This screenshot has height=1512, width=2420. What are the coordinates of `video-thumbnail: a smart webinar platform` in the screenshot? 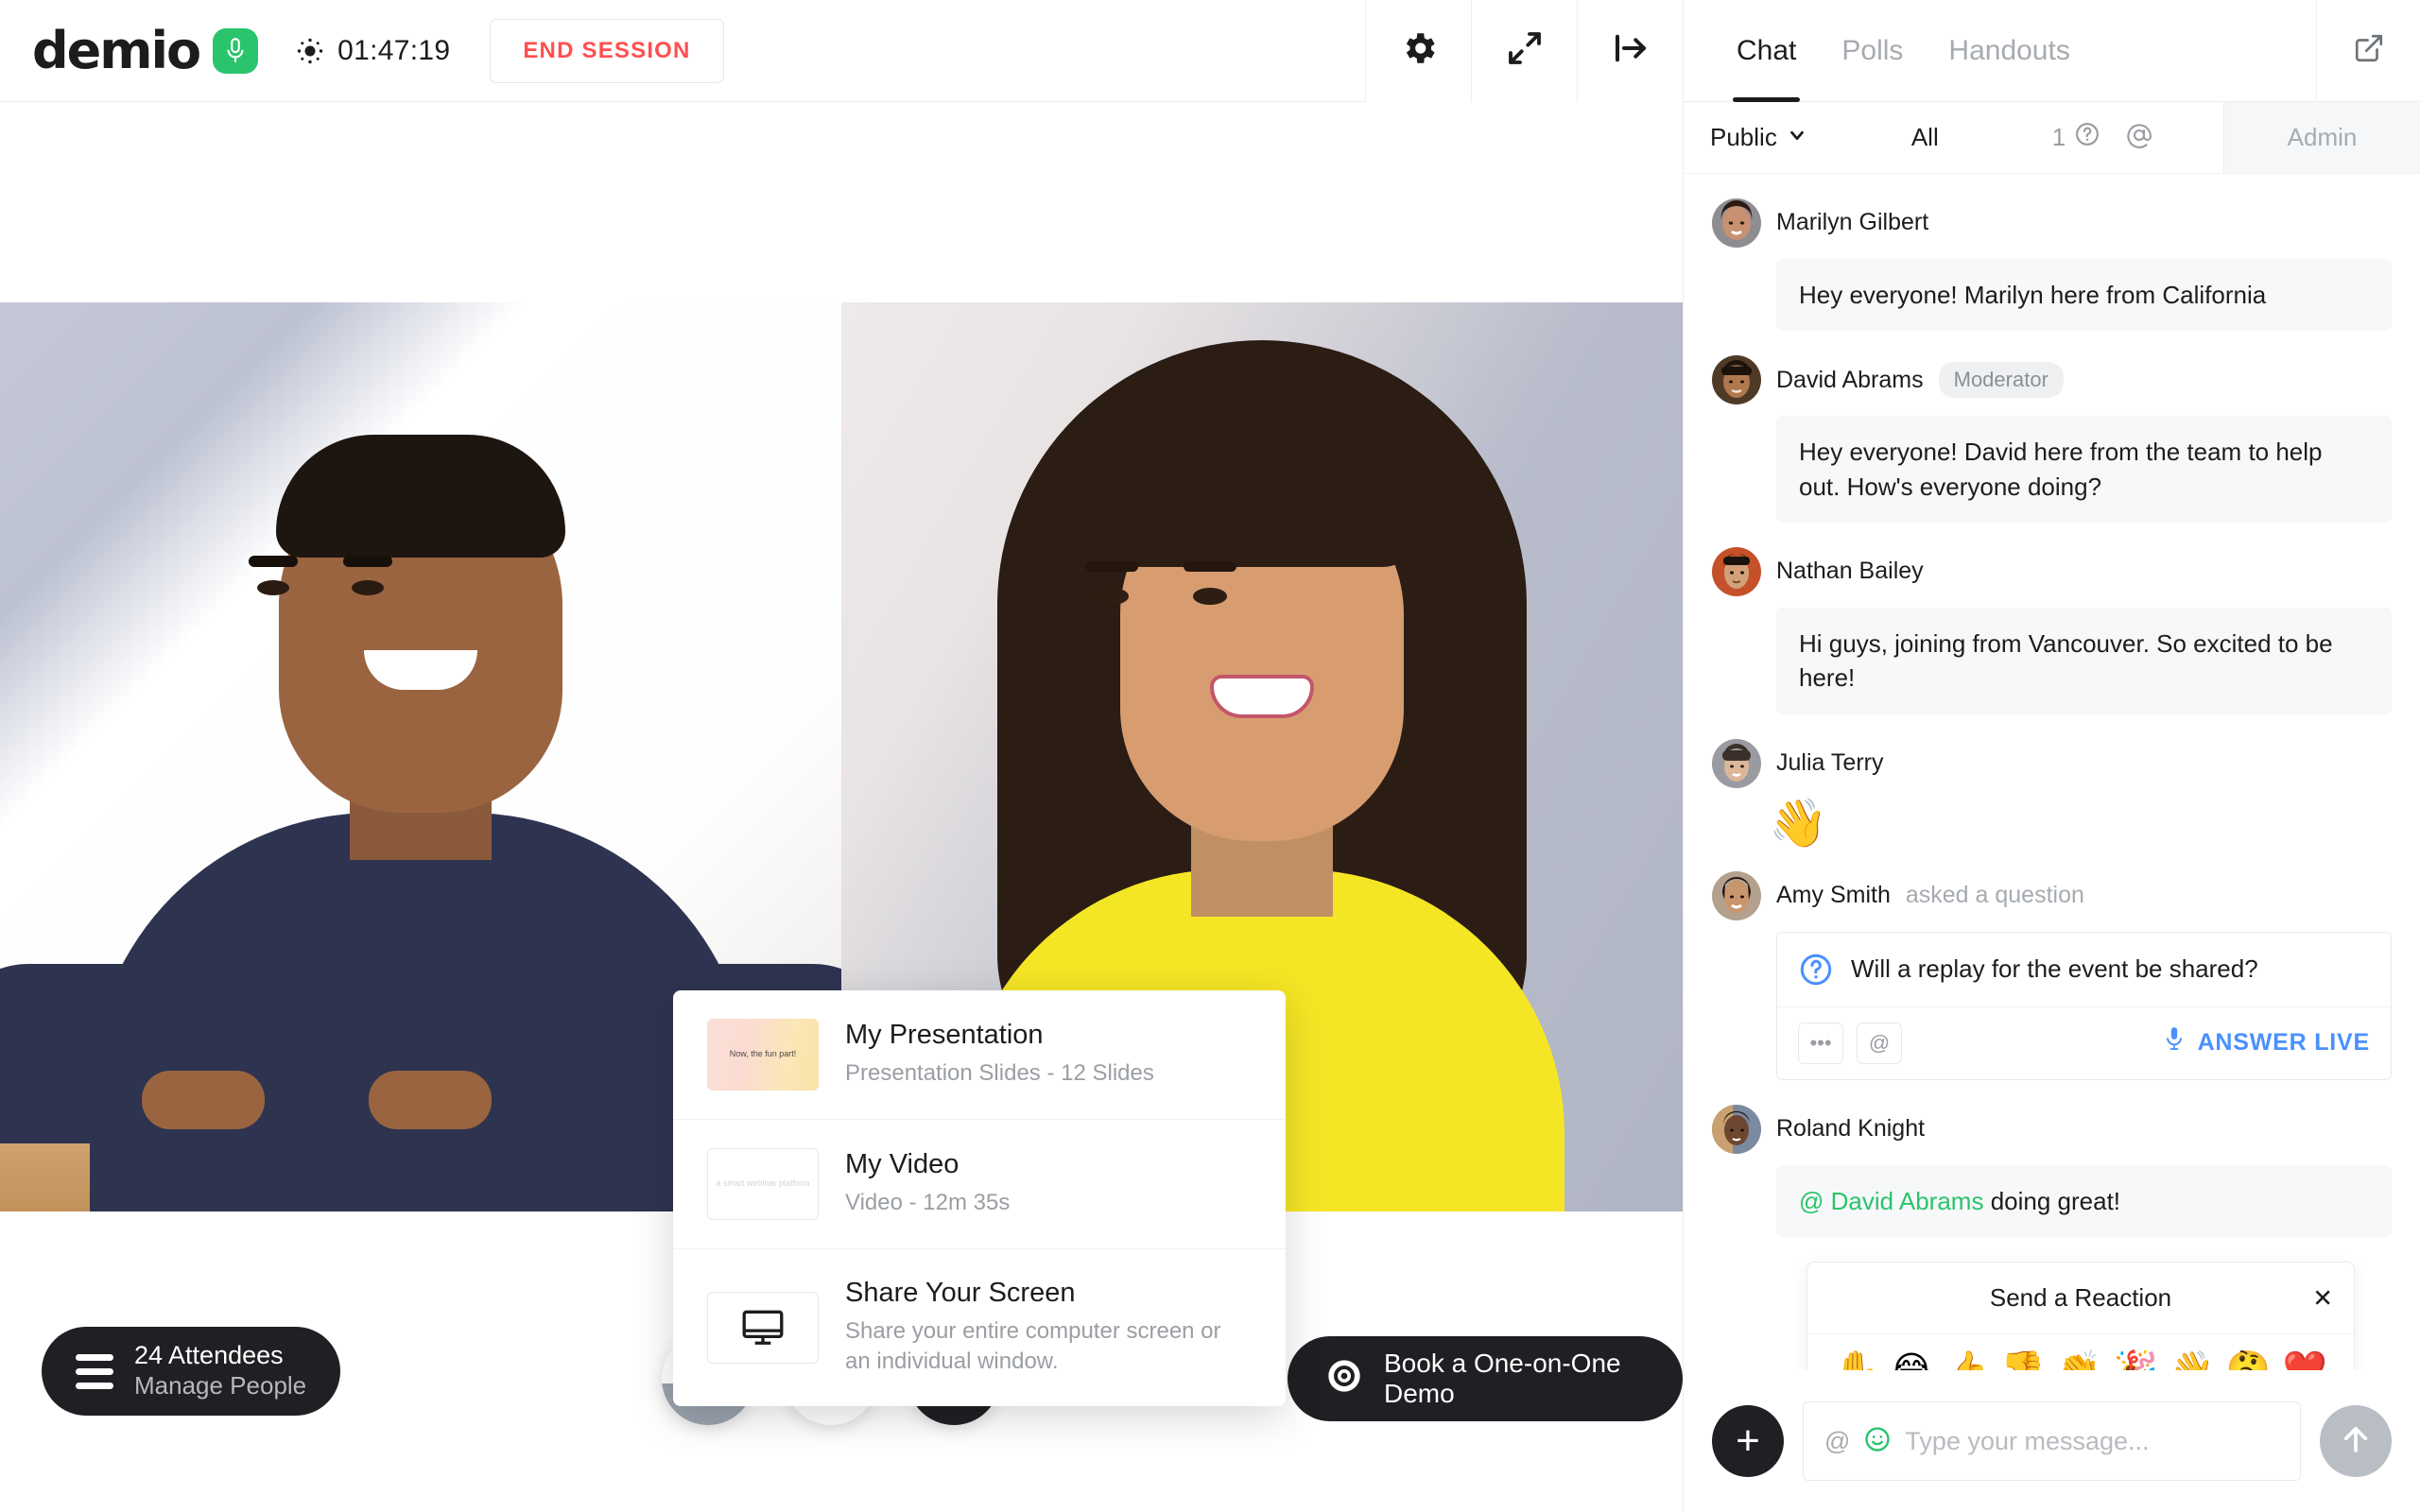 It's located at (763, 1184).